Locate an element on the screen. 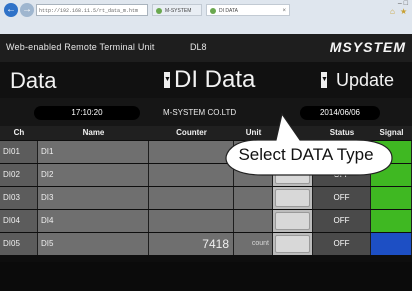  ch-cell: DI01 is located at coordinates (19, 152).